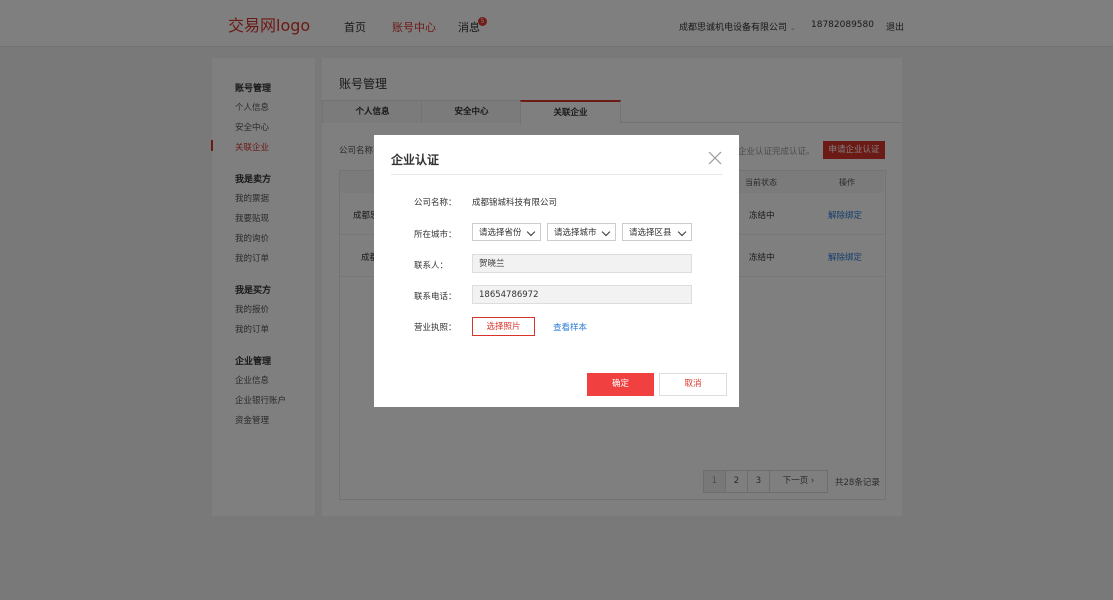  Describe the element at coordinates (582, 294) in the screenshot. I see `phone-input: 18654786972` at that location.